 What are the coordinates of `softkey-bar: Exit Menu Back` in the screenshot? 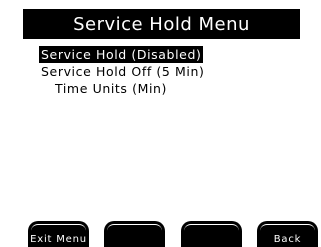 It's located at (170, 234).